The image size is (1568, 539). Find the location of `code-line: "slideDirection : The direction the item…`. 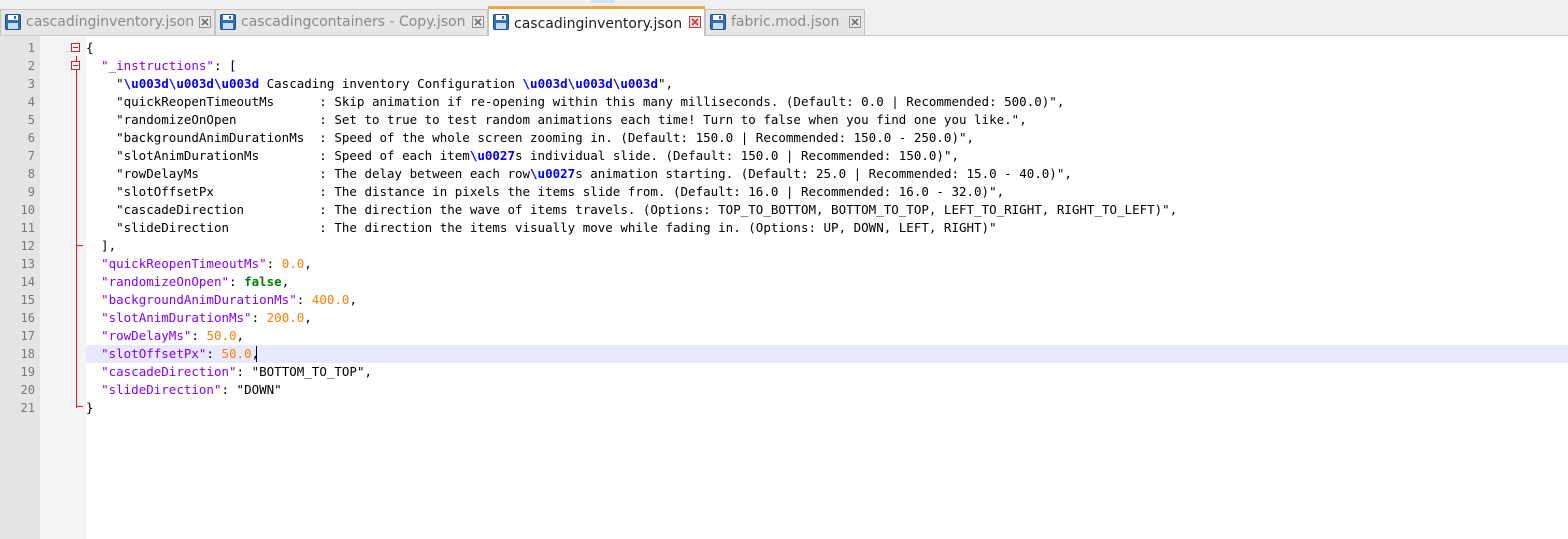

code-line: "slideDirection : The direction the item… is located at coordinates (631, 228).